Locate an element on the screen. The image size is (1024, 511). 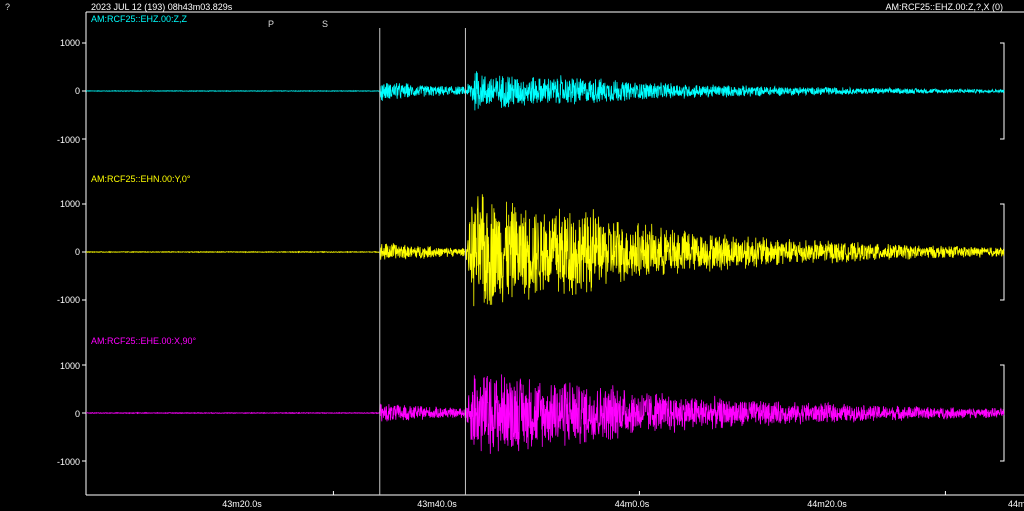
record-datetime: 2023 JUL 12 (193) 08h43m03.829s is located at coordinates (162, 7).